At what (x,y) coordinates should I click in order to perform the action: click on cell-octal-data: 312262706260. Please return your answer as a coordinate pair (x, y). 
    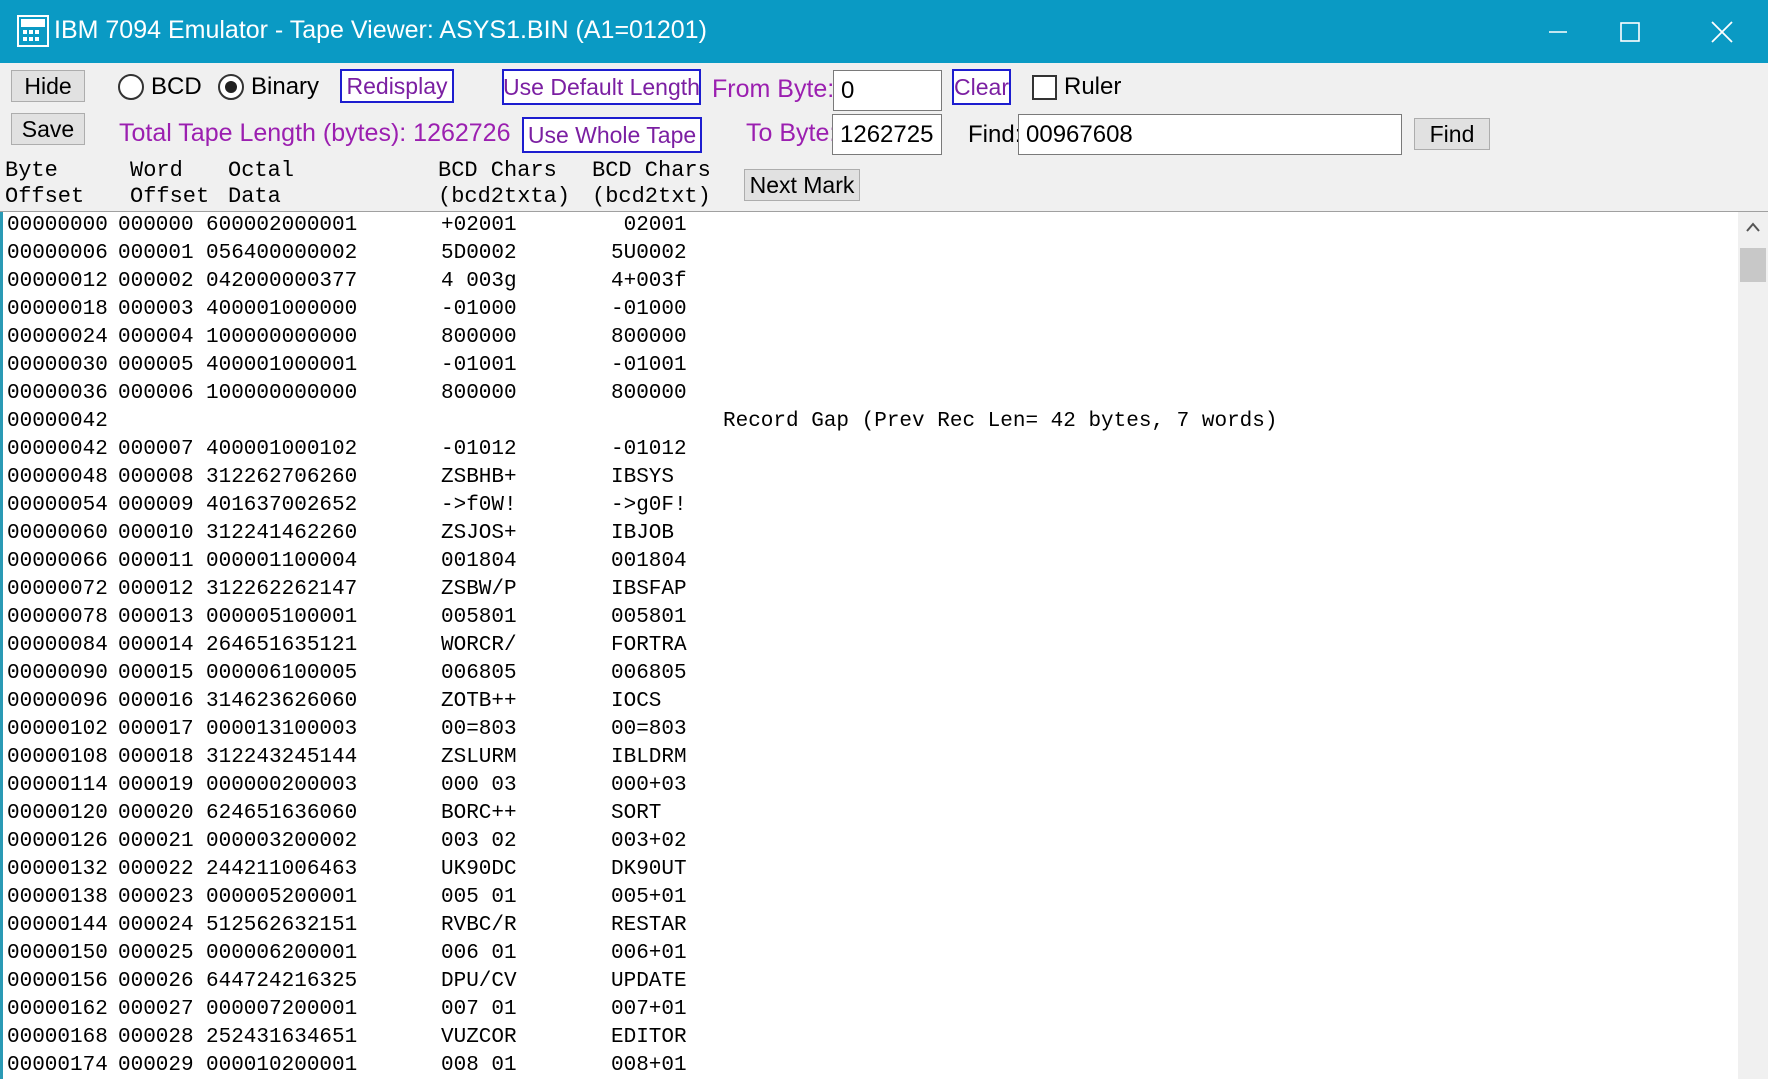
    Looking at the image, I should click on (282, 477).